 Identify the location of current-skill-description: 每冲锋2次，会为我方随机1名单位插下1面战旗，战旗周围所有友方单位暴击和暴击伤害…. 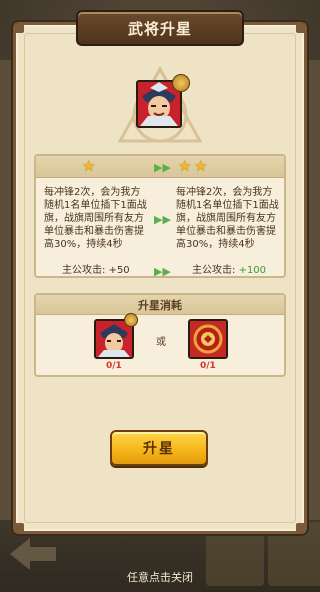
(95, 218).